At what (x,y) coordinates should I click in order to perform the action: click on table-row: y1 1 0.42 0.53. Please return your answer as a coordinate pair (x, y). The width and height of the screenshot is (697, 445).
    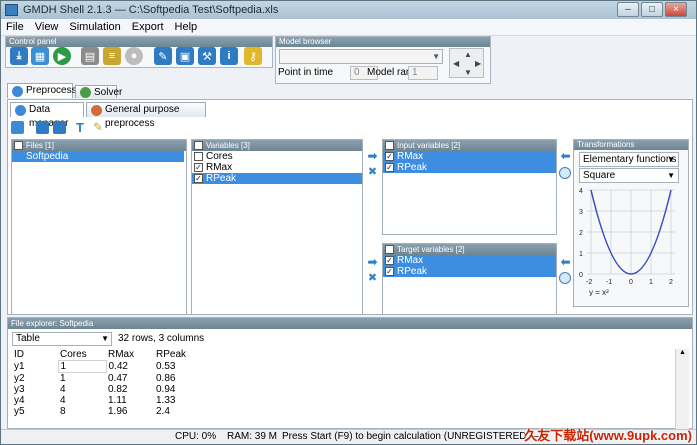
    Looking at the image, I should click on (344, 366).